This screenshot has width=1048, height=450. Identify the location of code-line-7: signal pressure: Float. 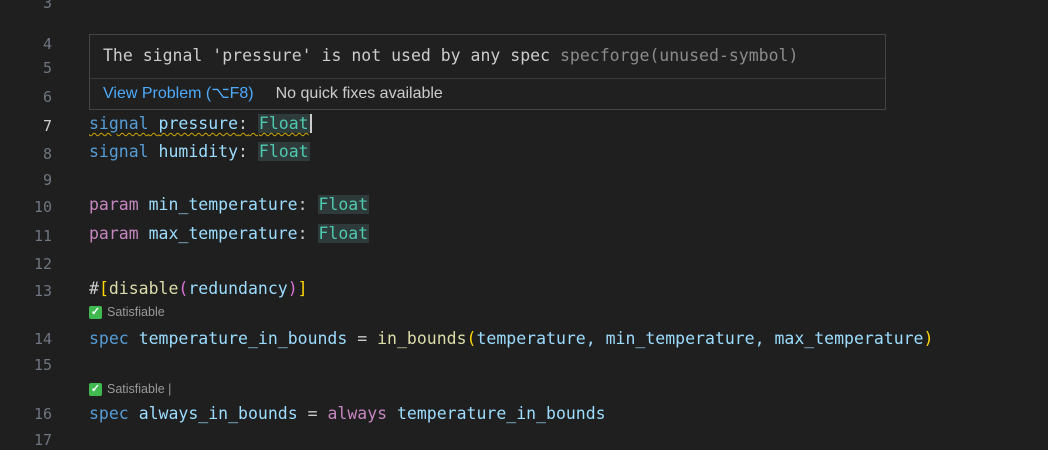
(200, 124).